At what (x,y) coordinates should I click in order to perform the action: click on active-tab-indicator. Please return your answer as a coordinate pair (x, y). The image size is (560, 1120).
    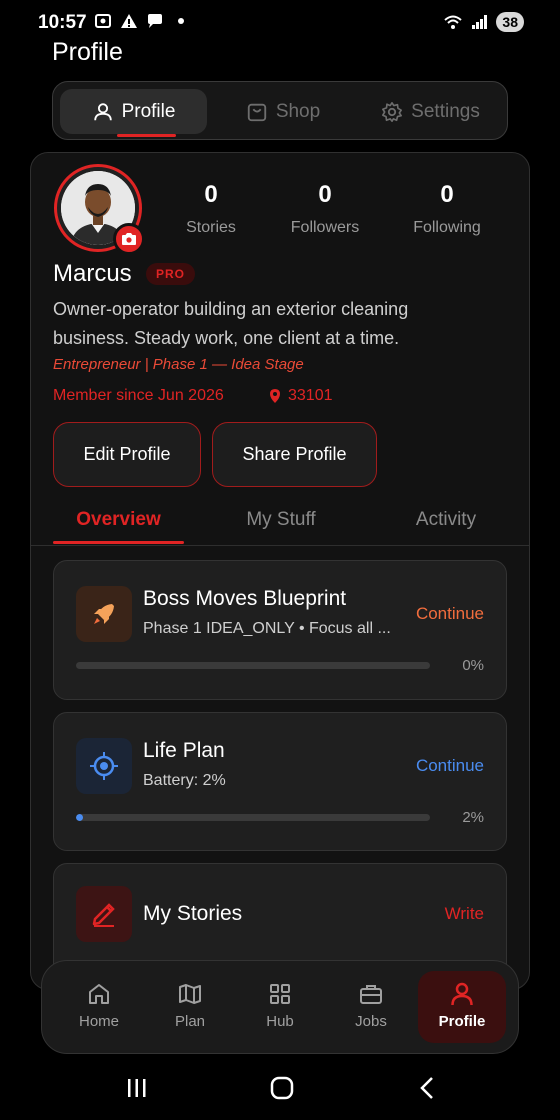
    Looking at the image, I should click on (118, 542).